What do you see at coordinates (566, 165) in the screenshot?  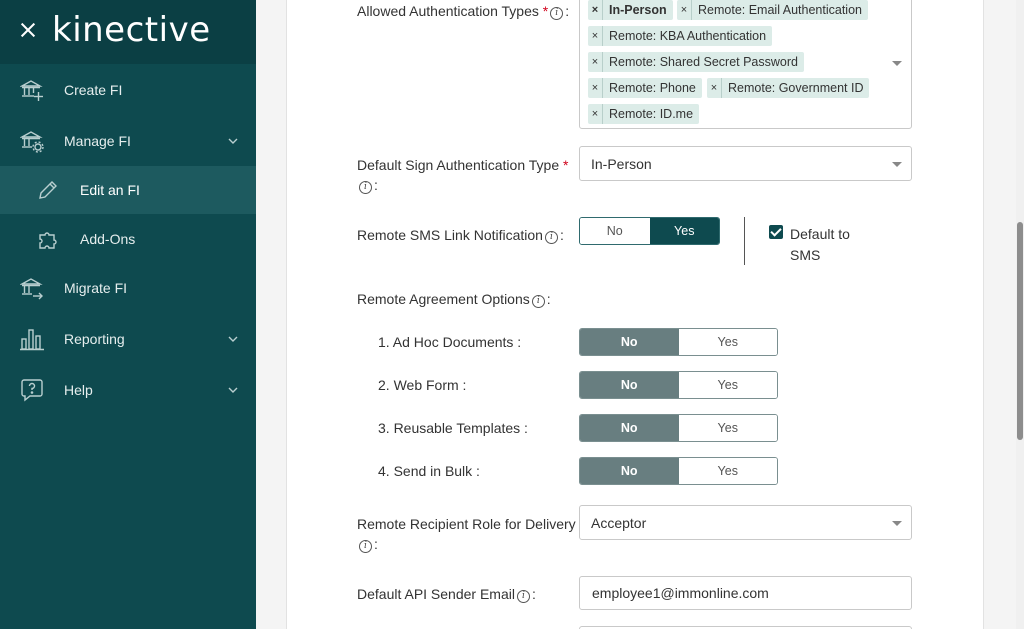 I see `required-marker: *` at bounding box center [566, 165].